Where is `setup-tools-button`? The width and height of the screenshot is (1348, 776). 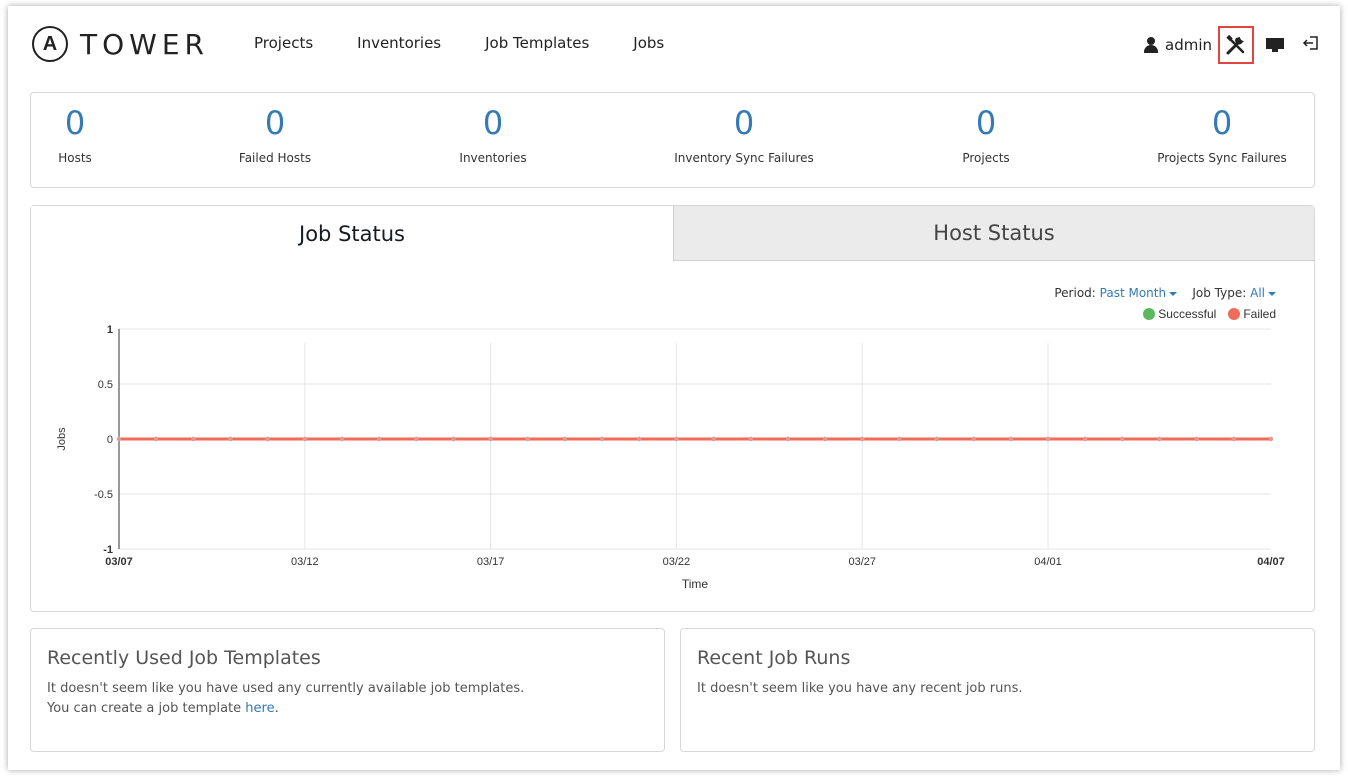
setup-tools-button is located at coordinates (1236, 45).